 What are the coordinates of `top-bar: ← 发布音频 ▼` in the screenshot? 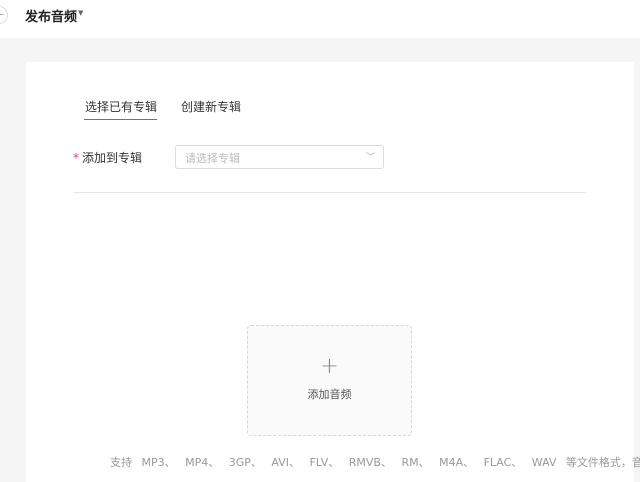 It's located at (320, 19).